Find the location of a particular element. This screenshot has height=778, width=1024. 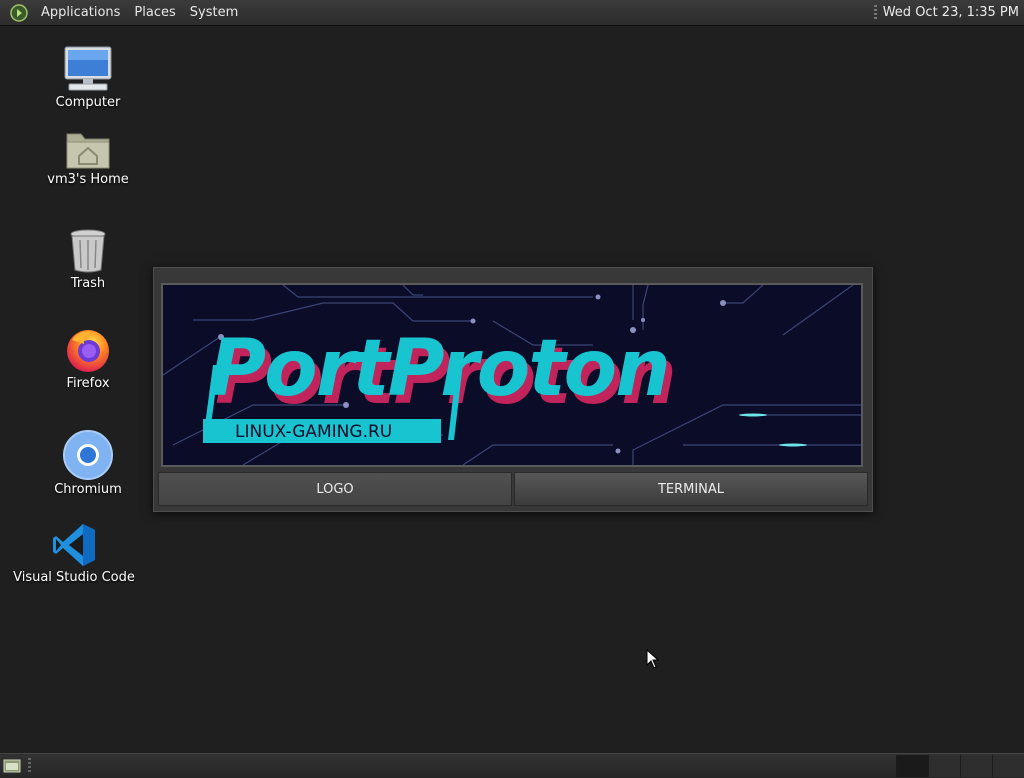

home-folder-icon is located at coordinates (88, 151).